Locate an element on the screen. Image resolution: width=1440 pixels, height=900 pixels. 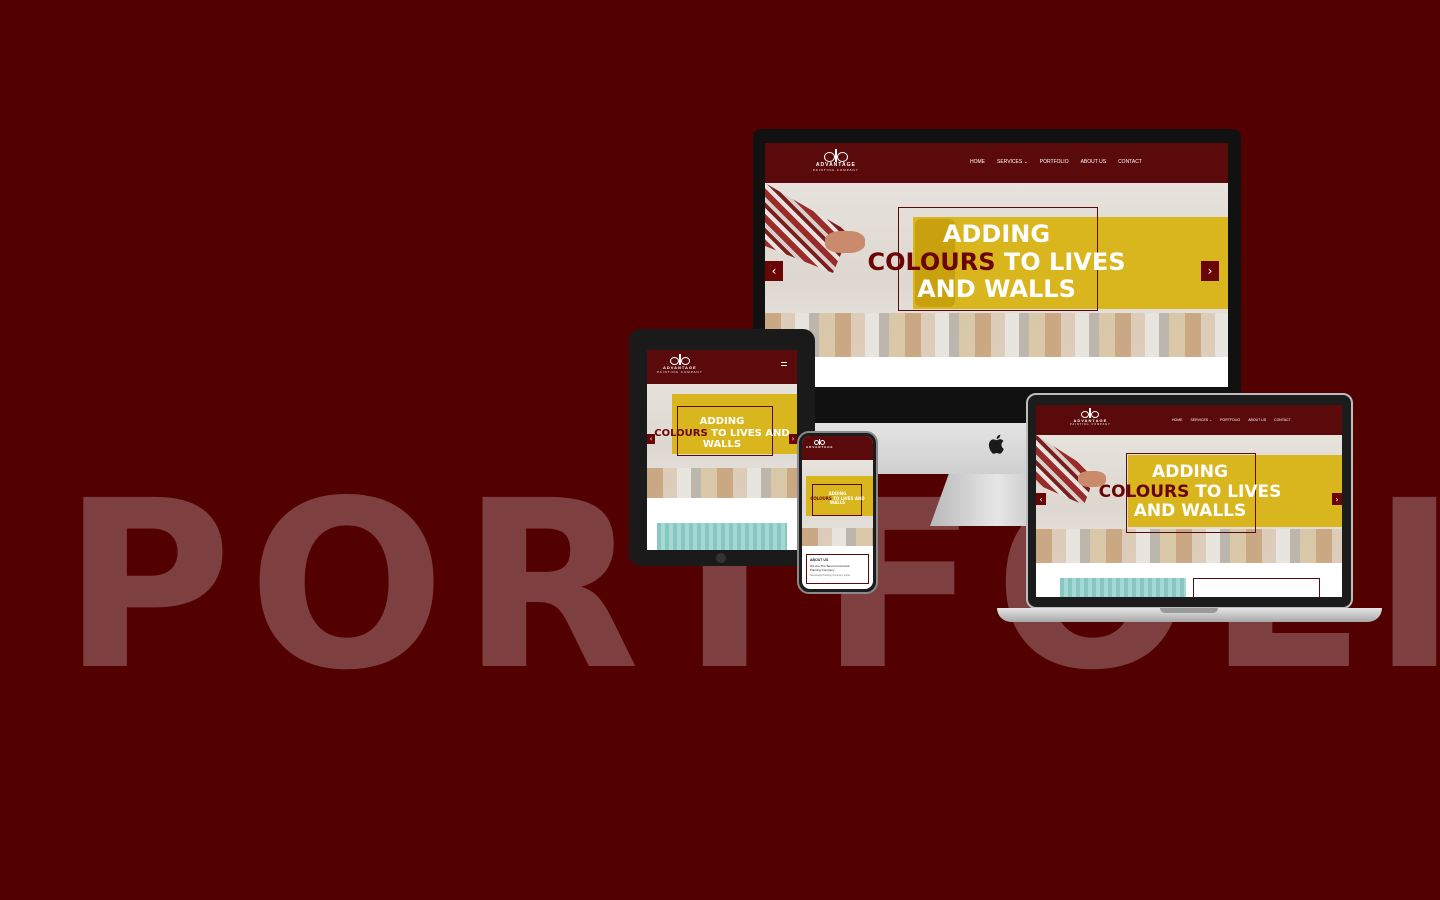
mb-logo-sub: PAINTING COMPANY is located at coordinates (1090, 424).